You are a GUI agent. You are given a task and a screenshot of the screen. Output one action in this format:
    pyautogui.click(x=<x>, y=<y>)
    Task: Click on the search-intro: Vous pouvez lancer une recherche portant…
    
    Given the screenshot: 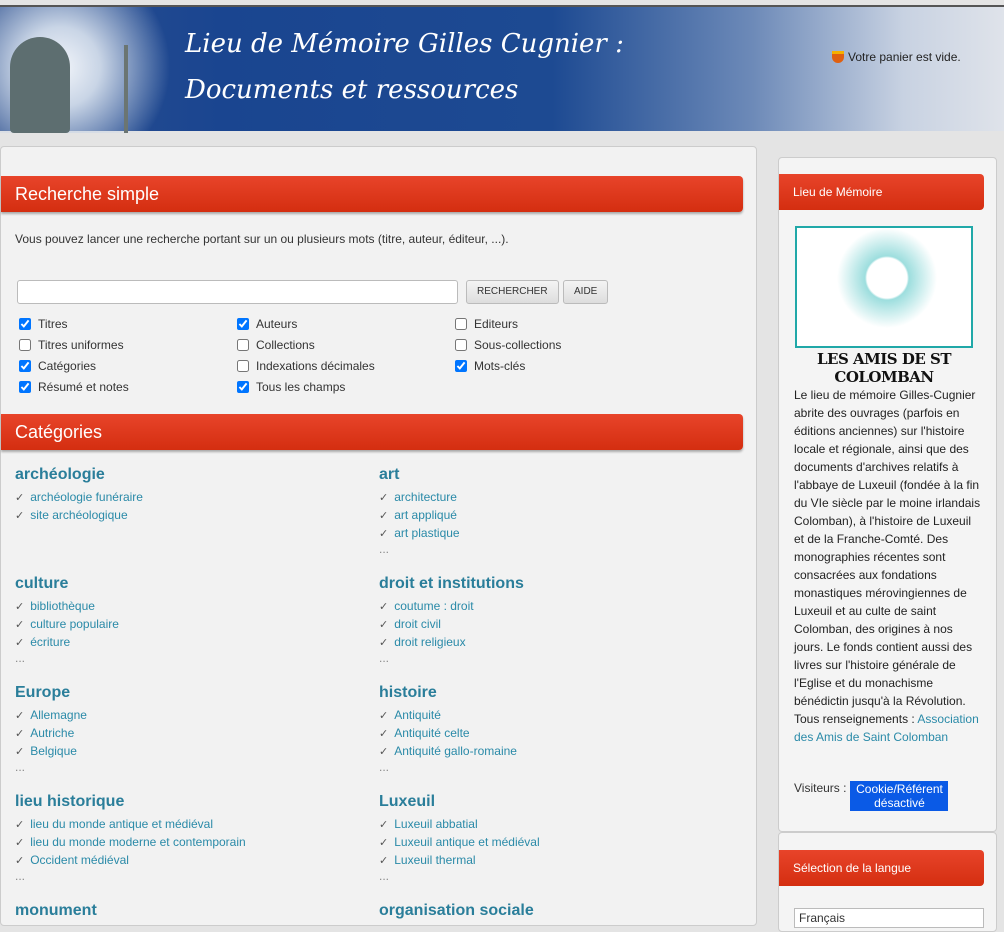 What is the action you would take?
    pyautogui.click(x=262, y=239)
    